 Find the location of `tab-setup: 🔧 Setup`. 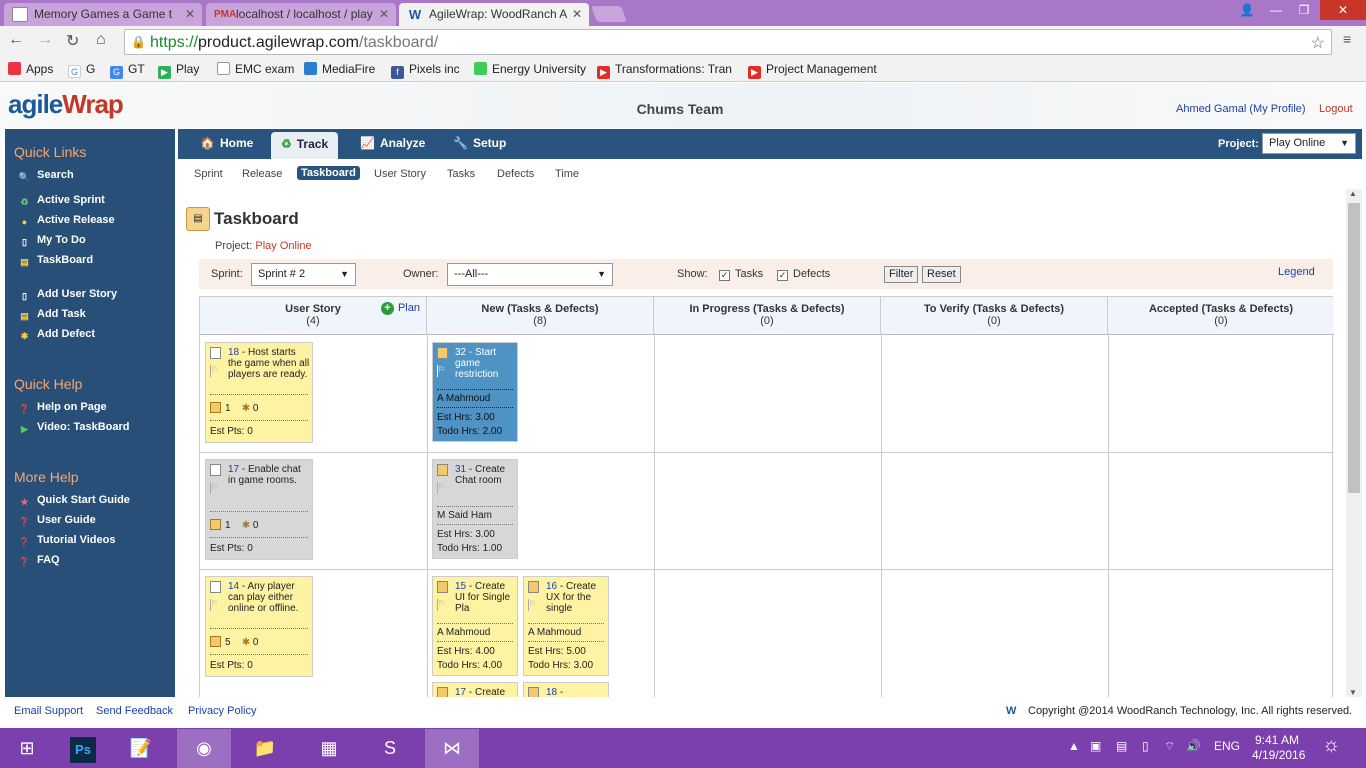

tab-setup: 🔧 Setup is located at coordinates (479, 144).